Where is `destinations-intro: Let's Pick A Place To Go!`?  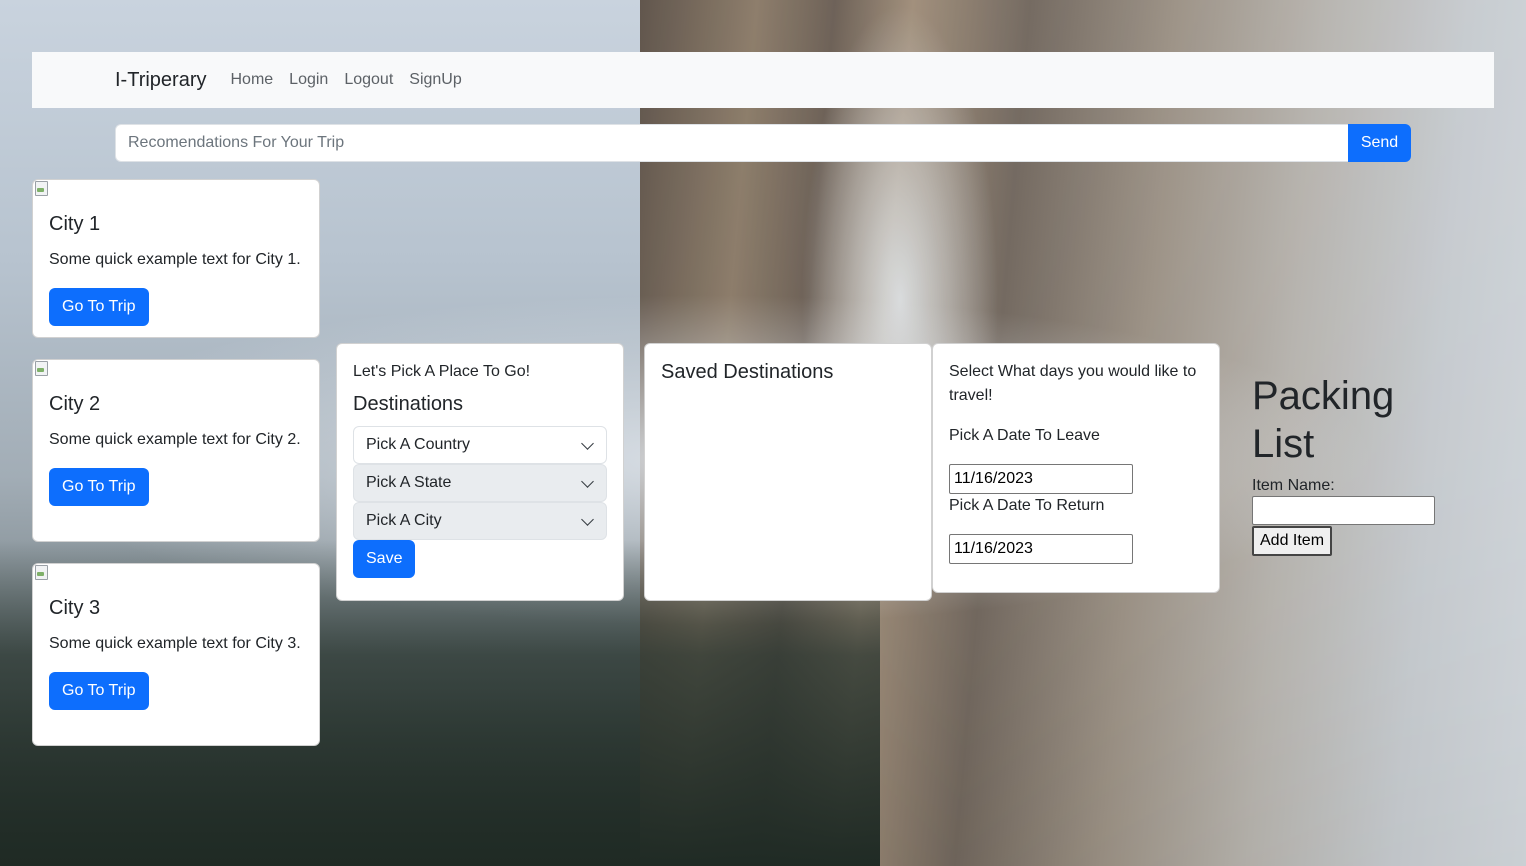
destinations-intro: Let's Pick A Place To Go! is located at coordinates (442, 371).